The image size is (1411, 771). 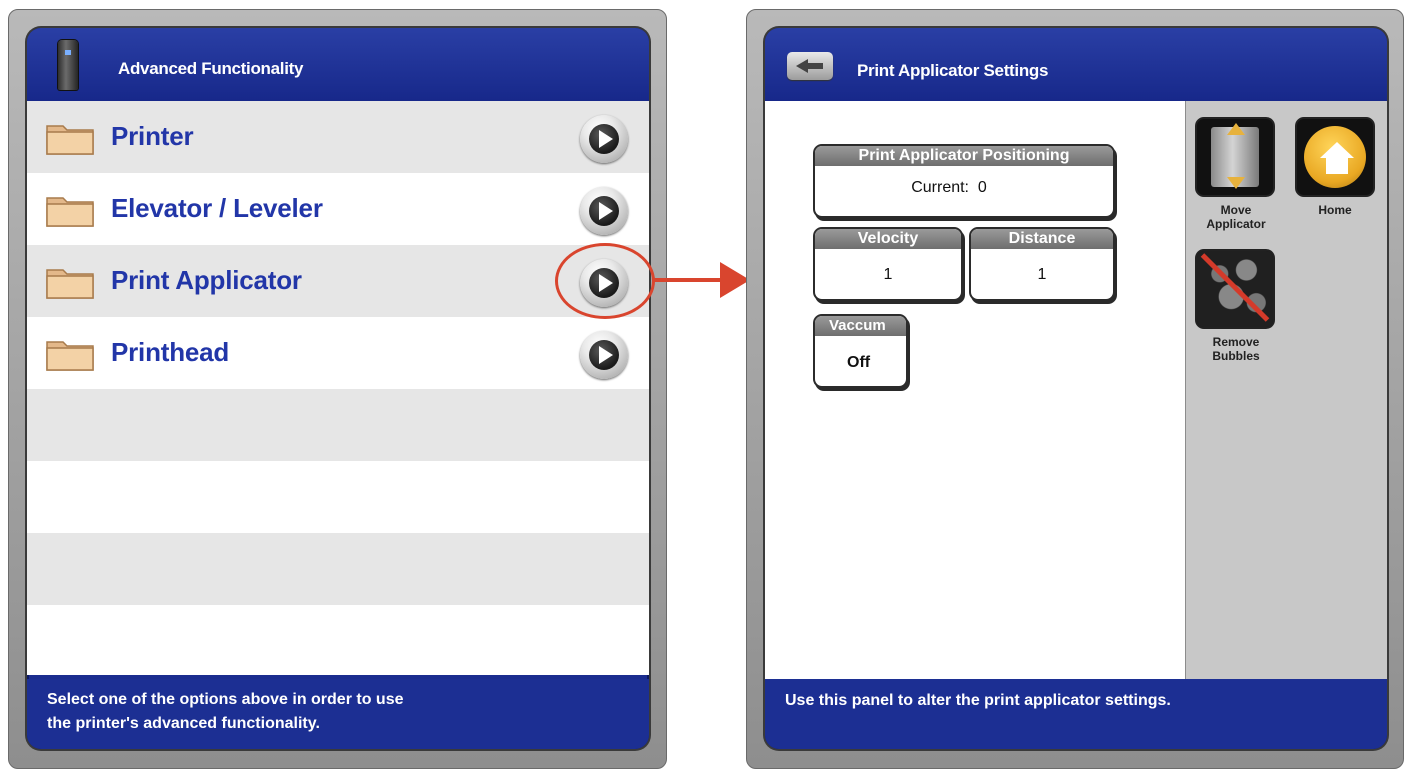 What do you see at coordinates (859, 362) in the screenshot?
I see `vacuum-value: Off` at bounding box center [859, 362].